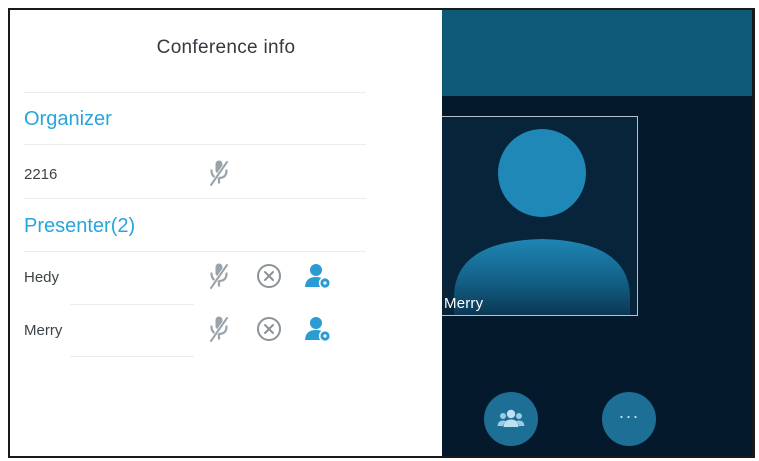 This screenshot has width=759, height=461. What do you see at coordinates (597, 53) in the screenshot?
I see `video-header-bar` at bounding box center [597, 53].